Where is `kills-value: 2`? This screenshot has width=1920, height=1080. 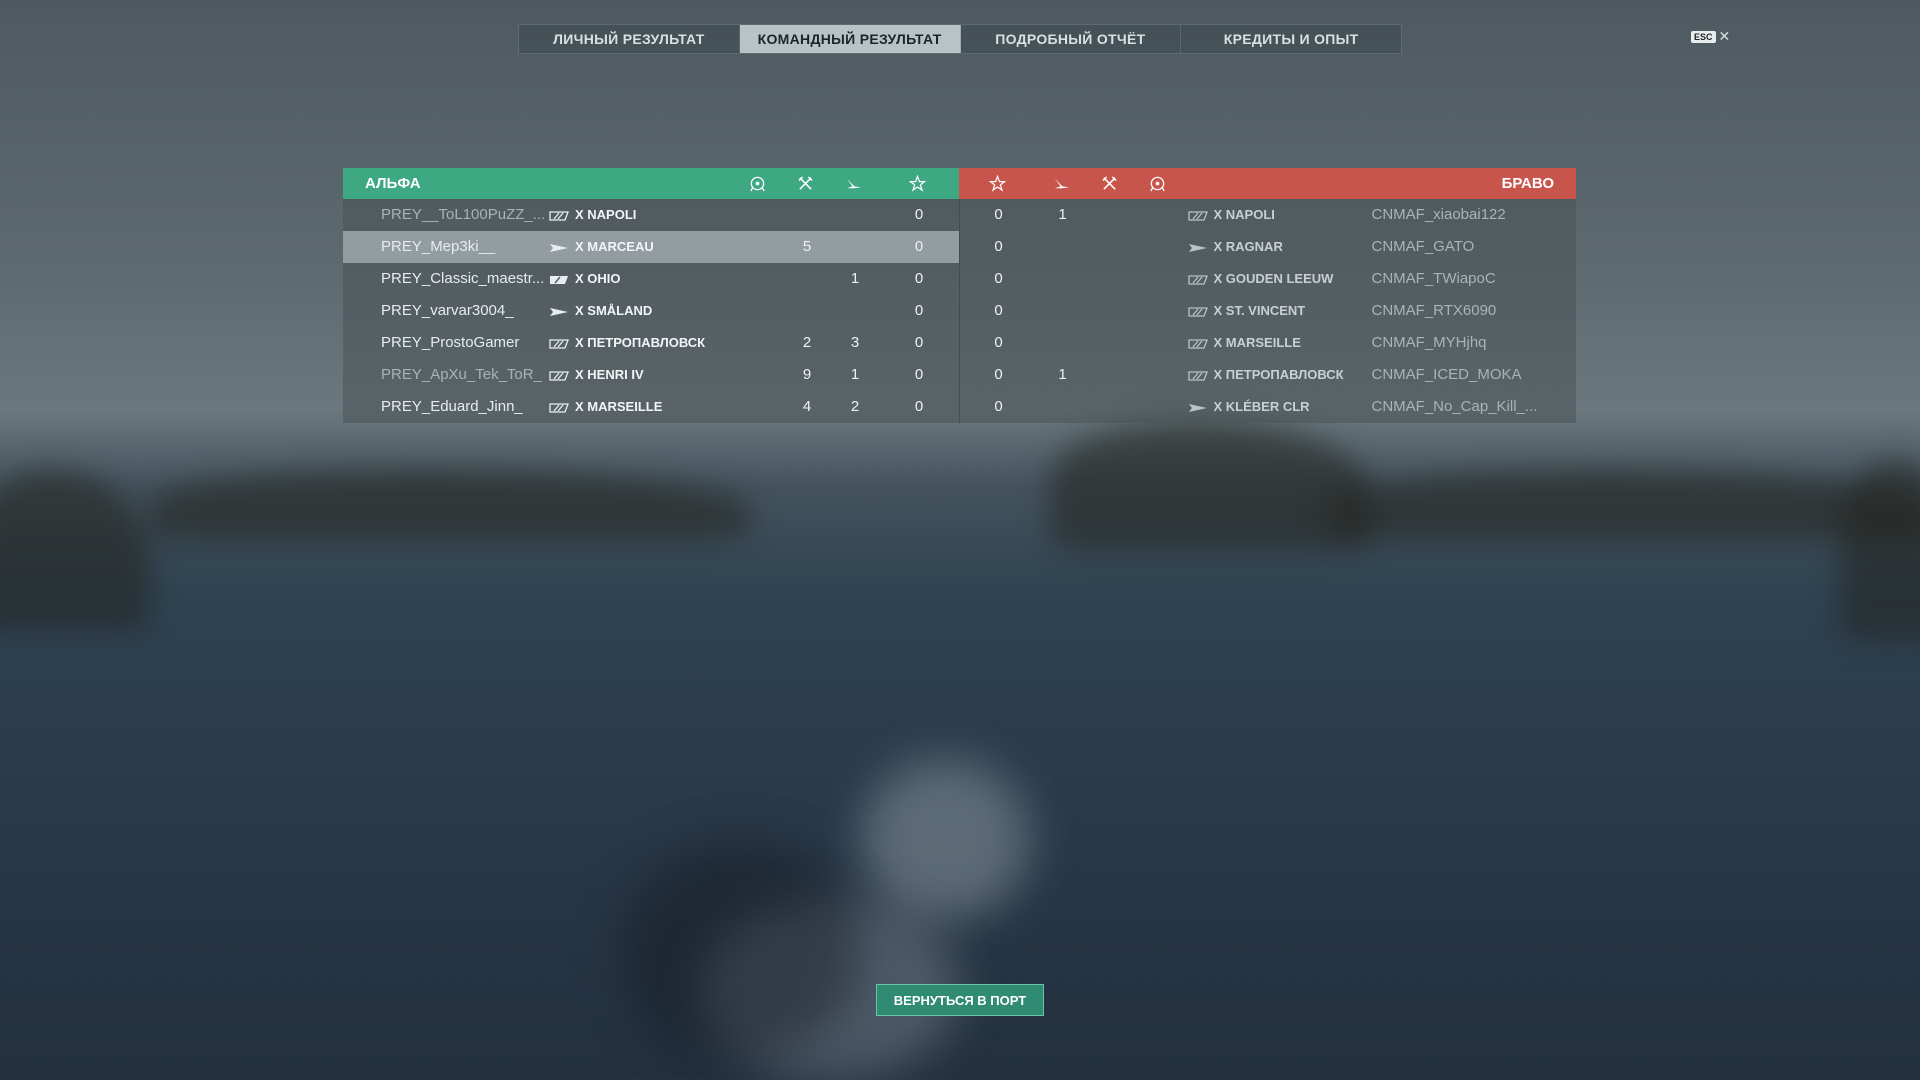 kills-value: 2 is located at coordinates (807, 342).